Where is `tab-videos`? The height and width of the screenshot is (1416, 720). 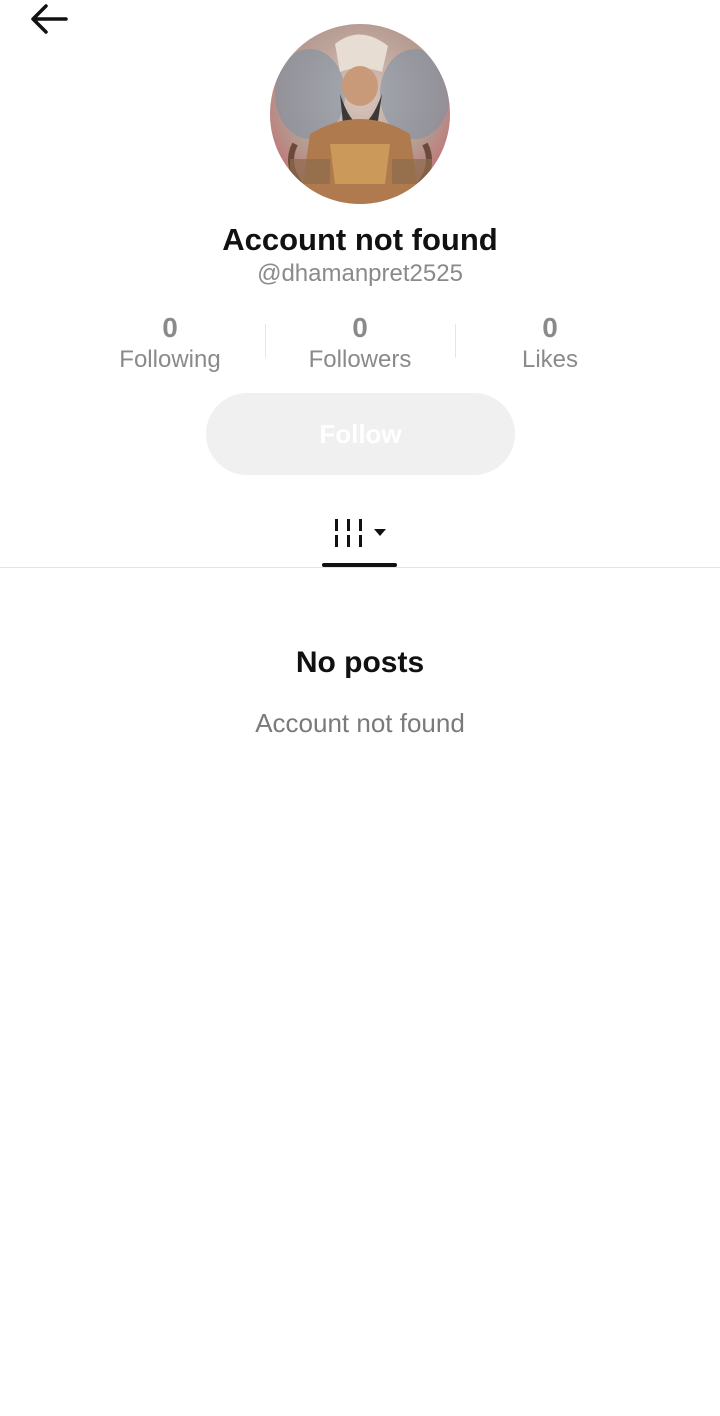
tab-videos is located at coordinates (360, 533).